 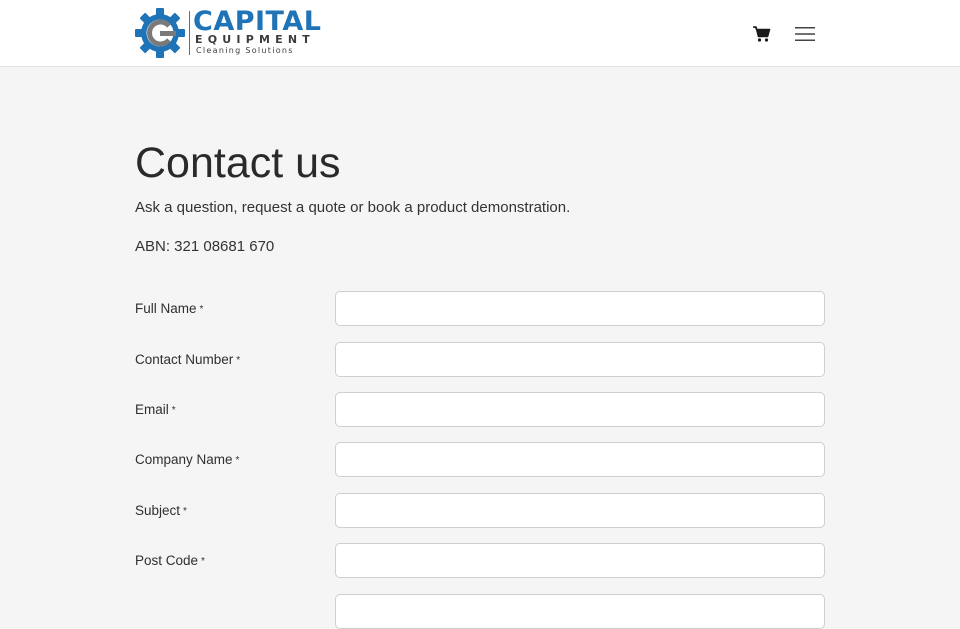 I want to click on form-row-next, so click(x=480, y=611).